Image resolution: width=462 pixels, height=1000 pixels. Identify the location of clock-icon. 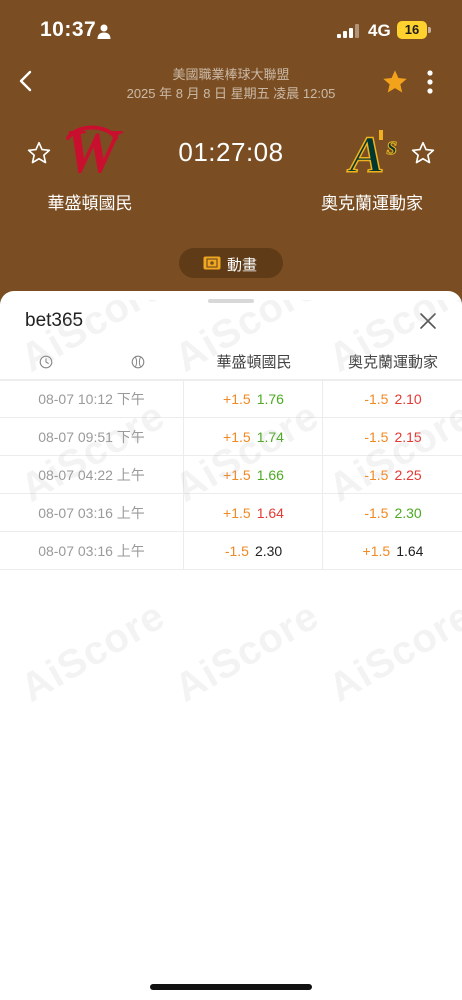
(46, 362).